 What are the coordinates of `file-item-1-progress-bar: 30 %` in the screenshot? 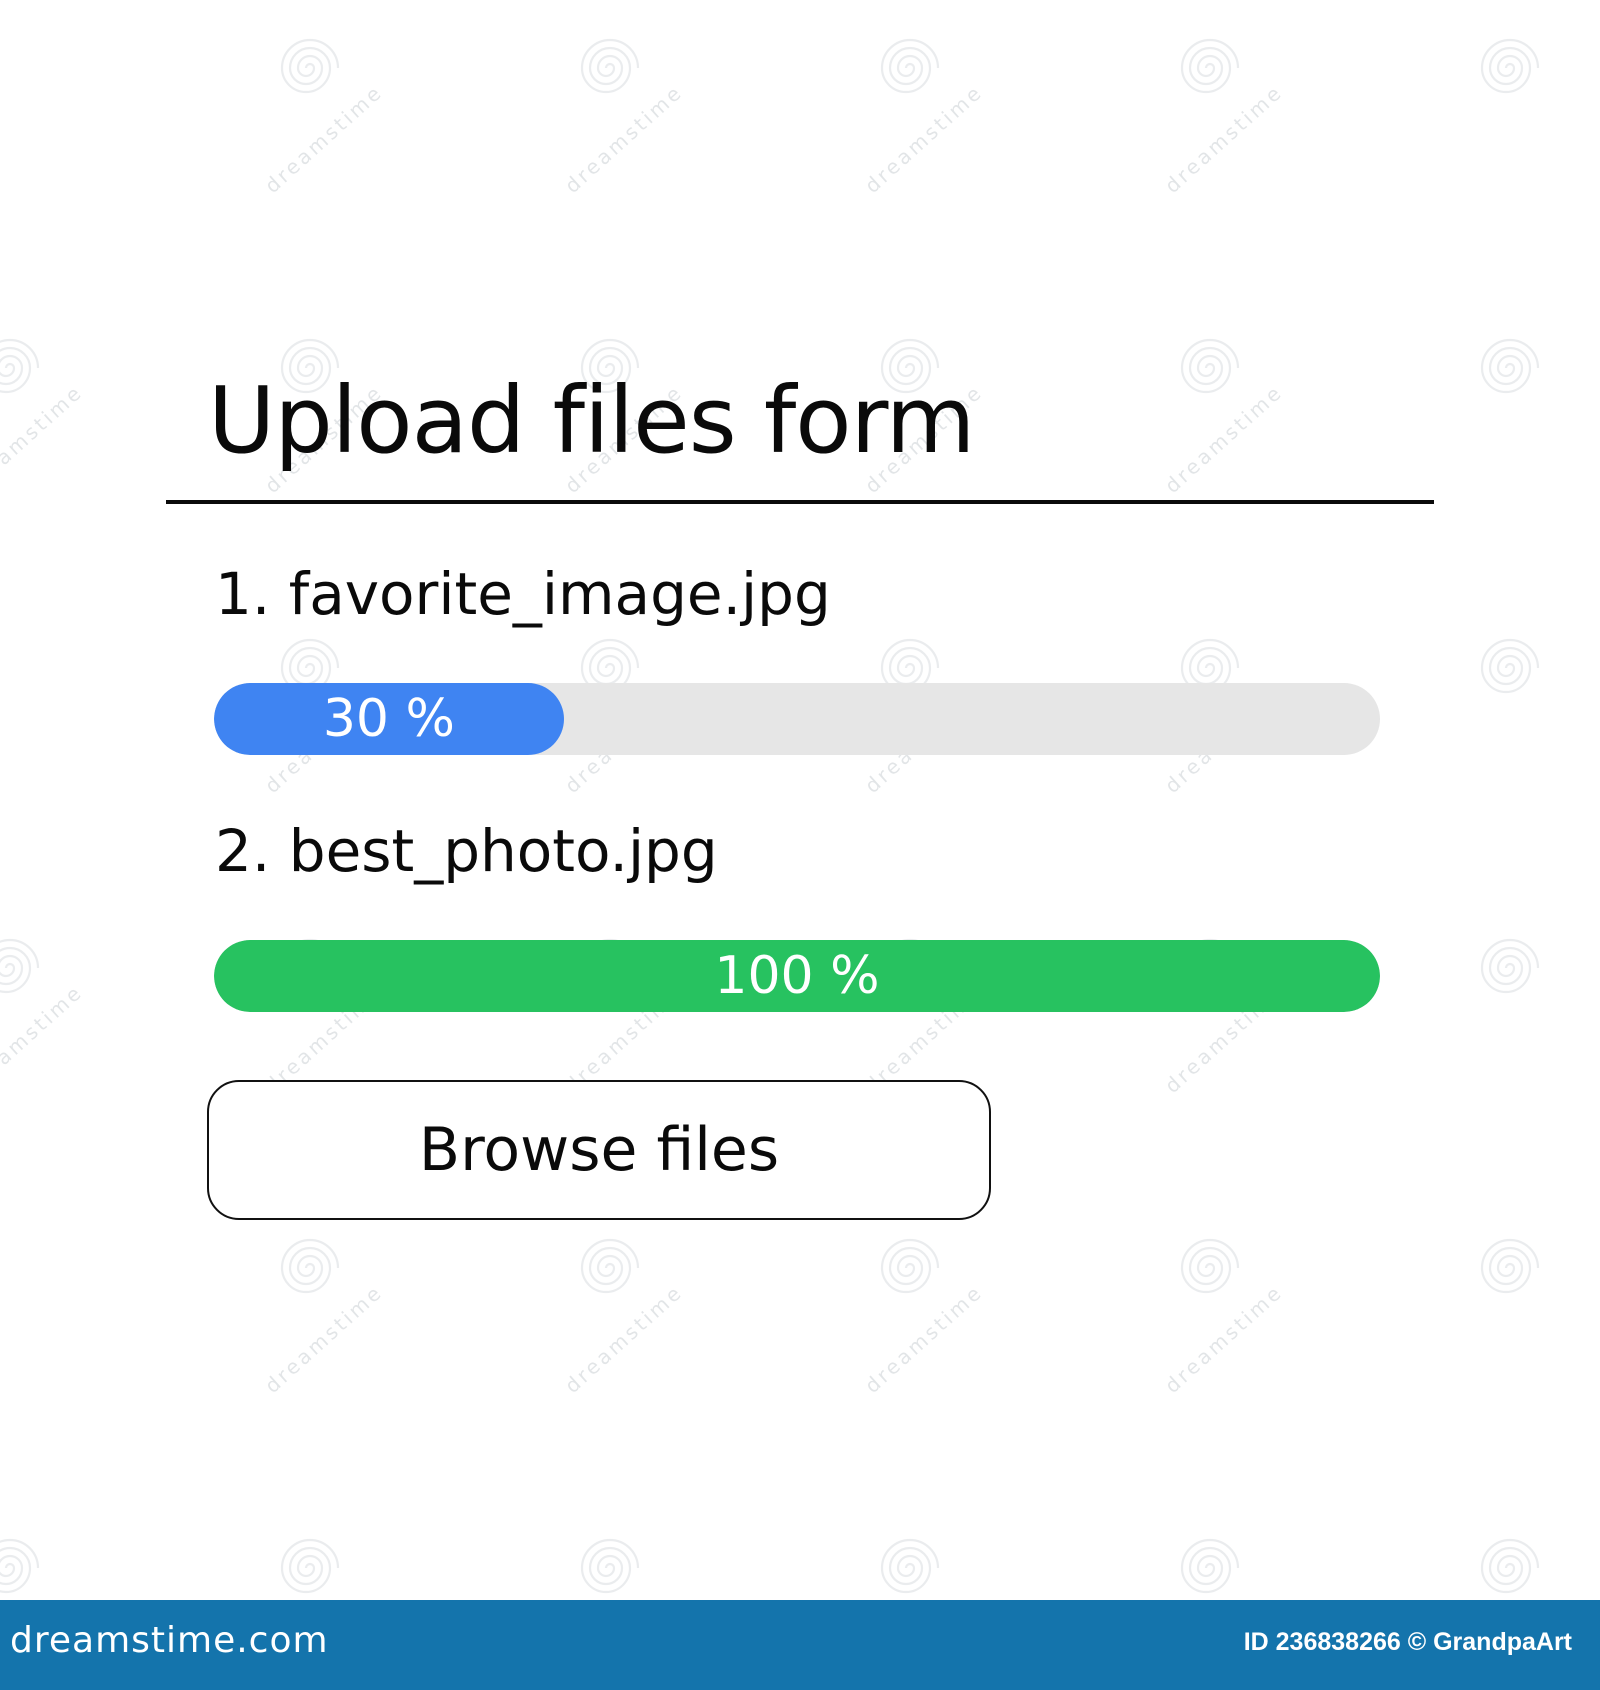 It's located at (797, 719).